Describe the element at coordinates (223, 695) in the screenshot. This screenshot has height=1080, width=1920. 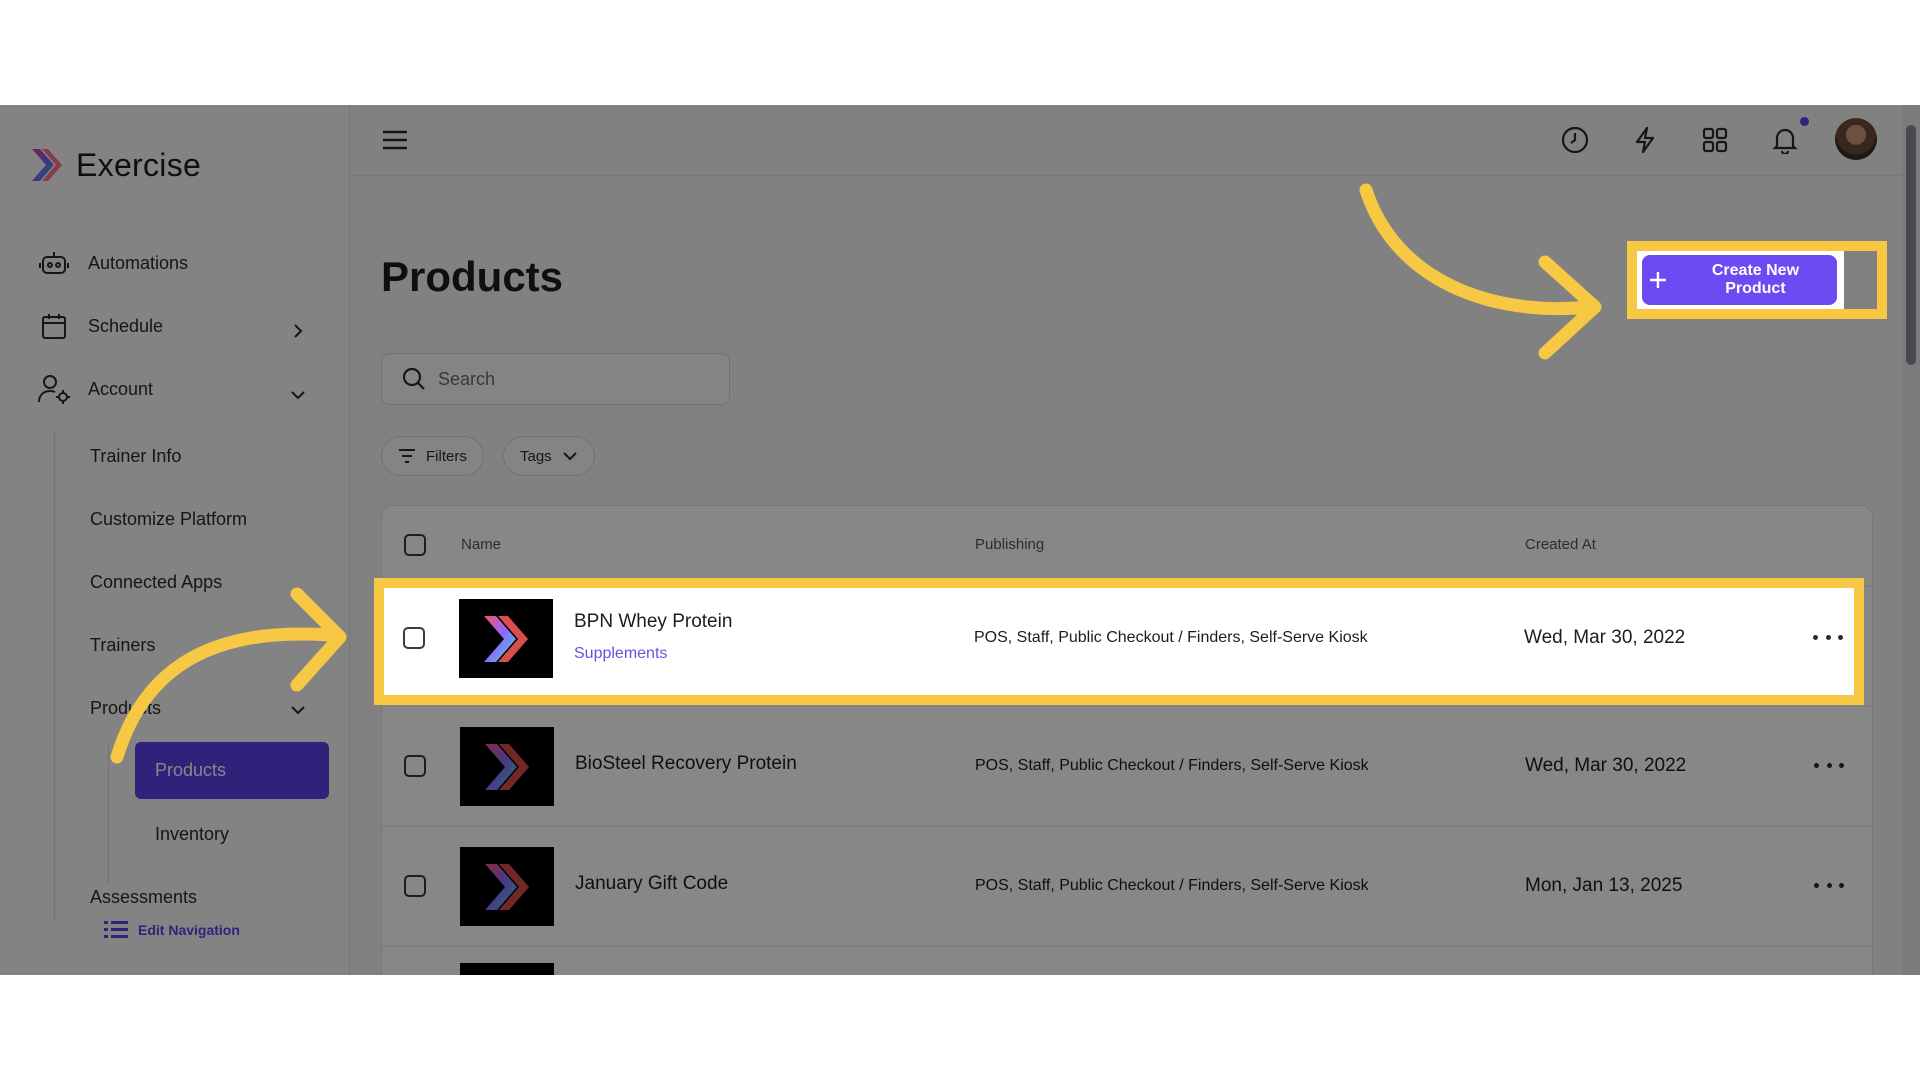
I see `arrow-to-highlighted-row` at that location.